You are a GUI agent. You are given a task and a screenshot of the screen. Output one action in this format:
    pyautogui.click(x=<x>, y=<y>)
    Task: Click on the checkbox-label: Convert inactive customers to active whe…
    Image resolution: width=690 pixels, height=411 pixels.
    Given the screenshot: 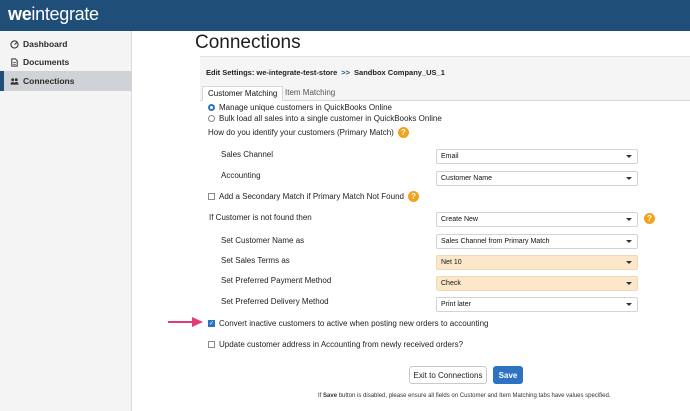 What is the action you would take?
    pyautogui.click(x=354, y=323)
    